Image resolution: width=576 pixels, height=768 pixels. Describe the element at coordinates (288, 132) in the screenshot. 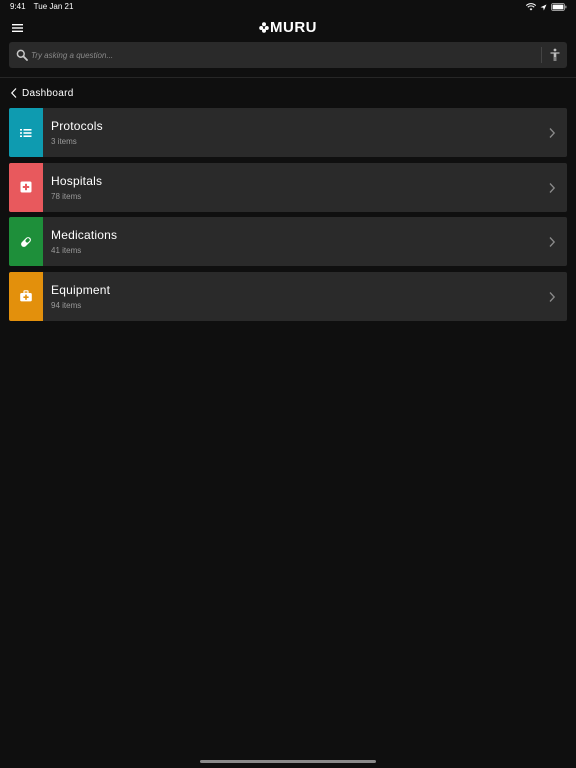

I see `category-item-protocols: Protocols 3 items` at that location.